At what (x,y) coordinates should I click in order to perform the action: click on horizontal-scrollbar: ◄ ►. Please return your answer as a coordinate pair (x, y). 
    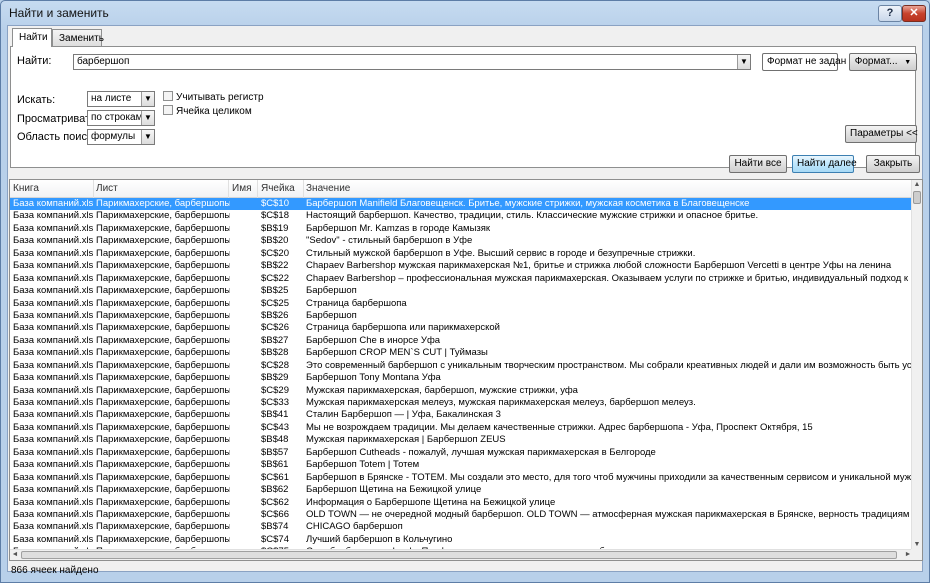
    Looking at the image, I should click on (461, 554).